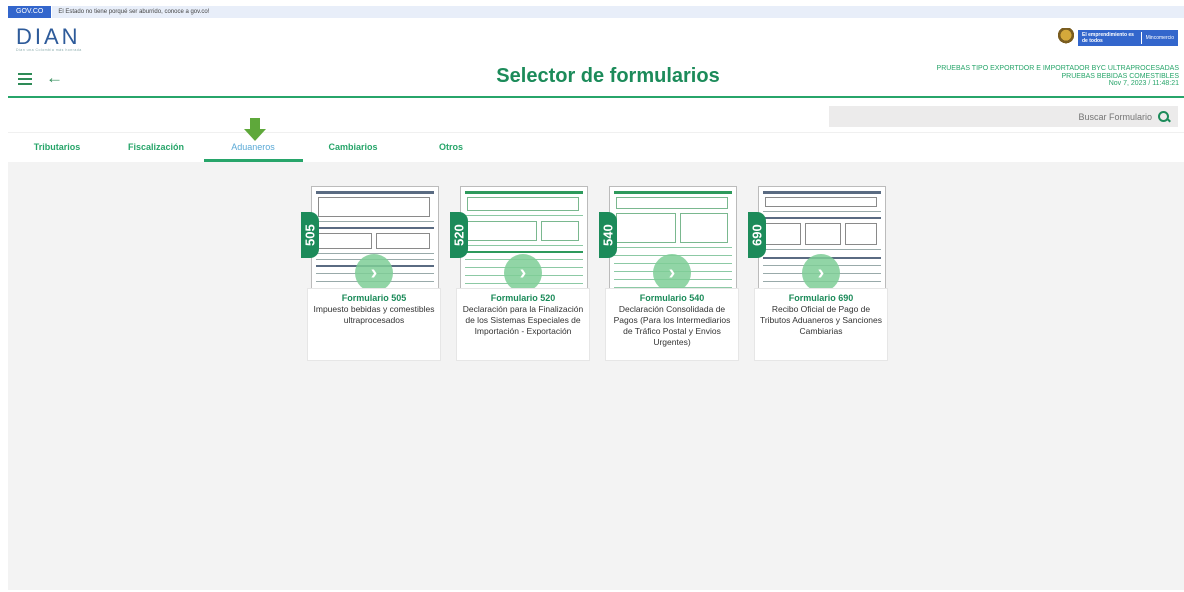 The image size is (1184, 592). Describe the element at coordinates (30, 12) in the screenshot. I see `govco-logo: GOV.CO` at that location.